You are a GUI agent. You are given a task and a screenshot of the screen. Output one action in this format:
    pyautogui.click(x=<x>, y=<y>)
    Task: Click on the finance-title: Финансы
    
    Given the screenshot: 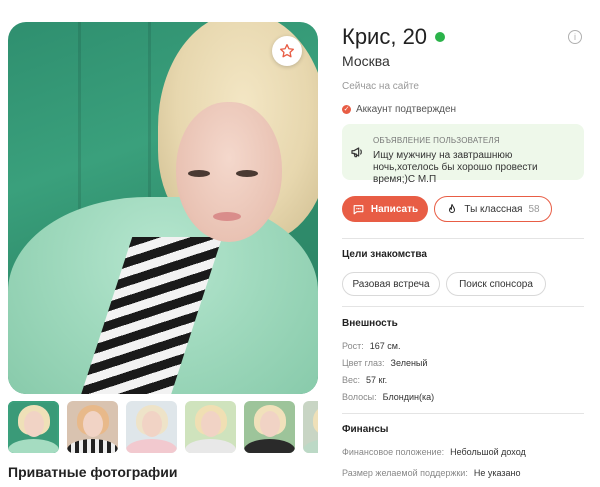 What is the action you would take?
    pyautogui.click(x=365, y=429)
    